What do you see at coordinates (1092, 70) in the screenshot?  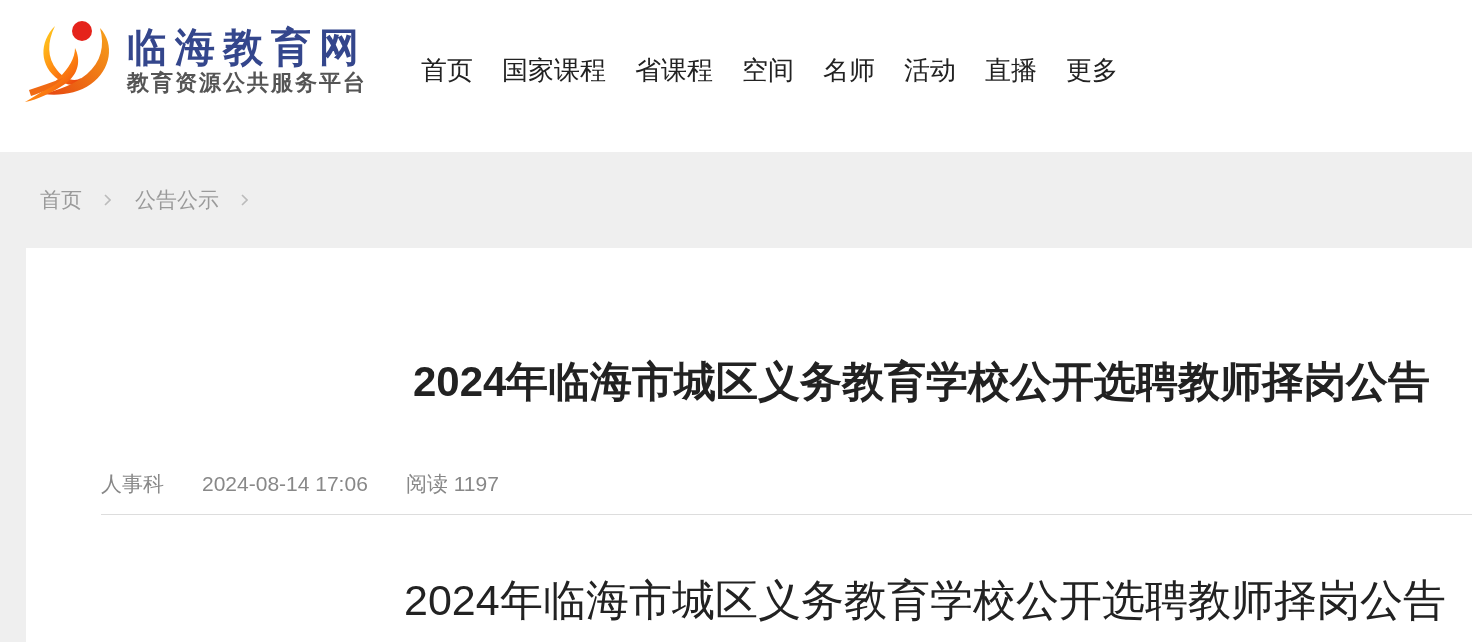 I see `nav-link: 更多` at bounding box center [1092, 70].